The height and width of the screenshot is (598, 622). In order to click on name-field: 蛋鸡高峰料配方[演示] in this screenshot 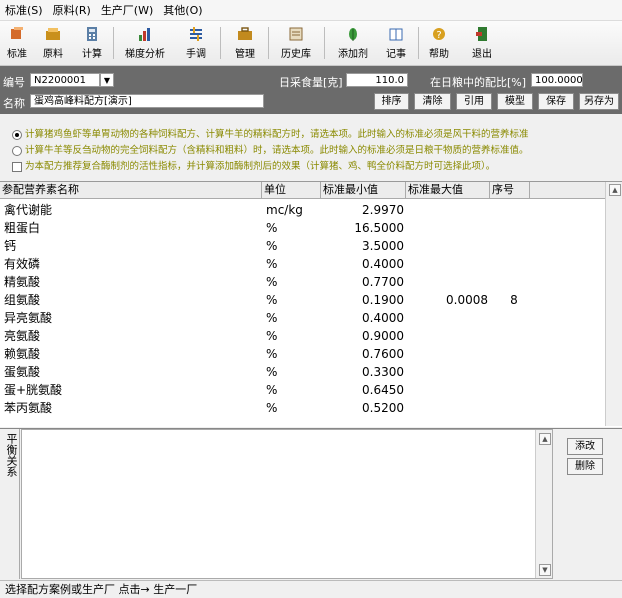, I will do `click(147, 101)`.